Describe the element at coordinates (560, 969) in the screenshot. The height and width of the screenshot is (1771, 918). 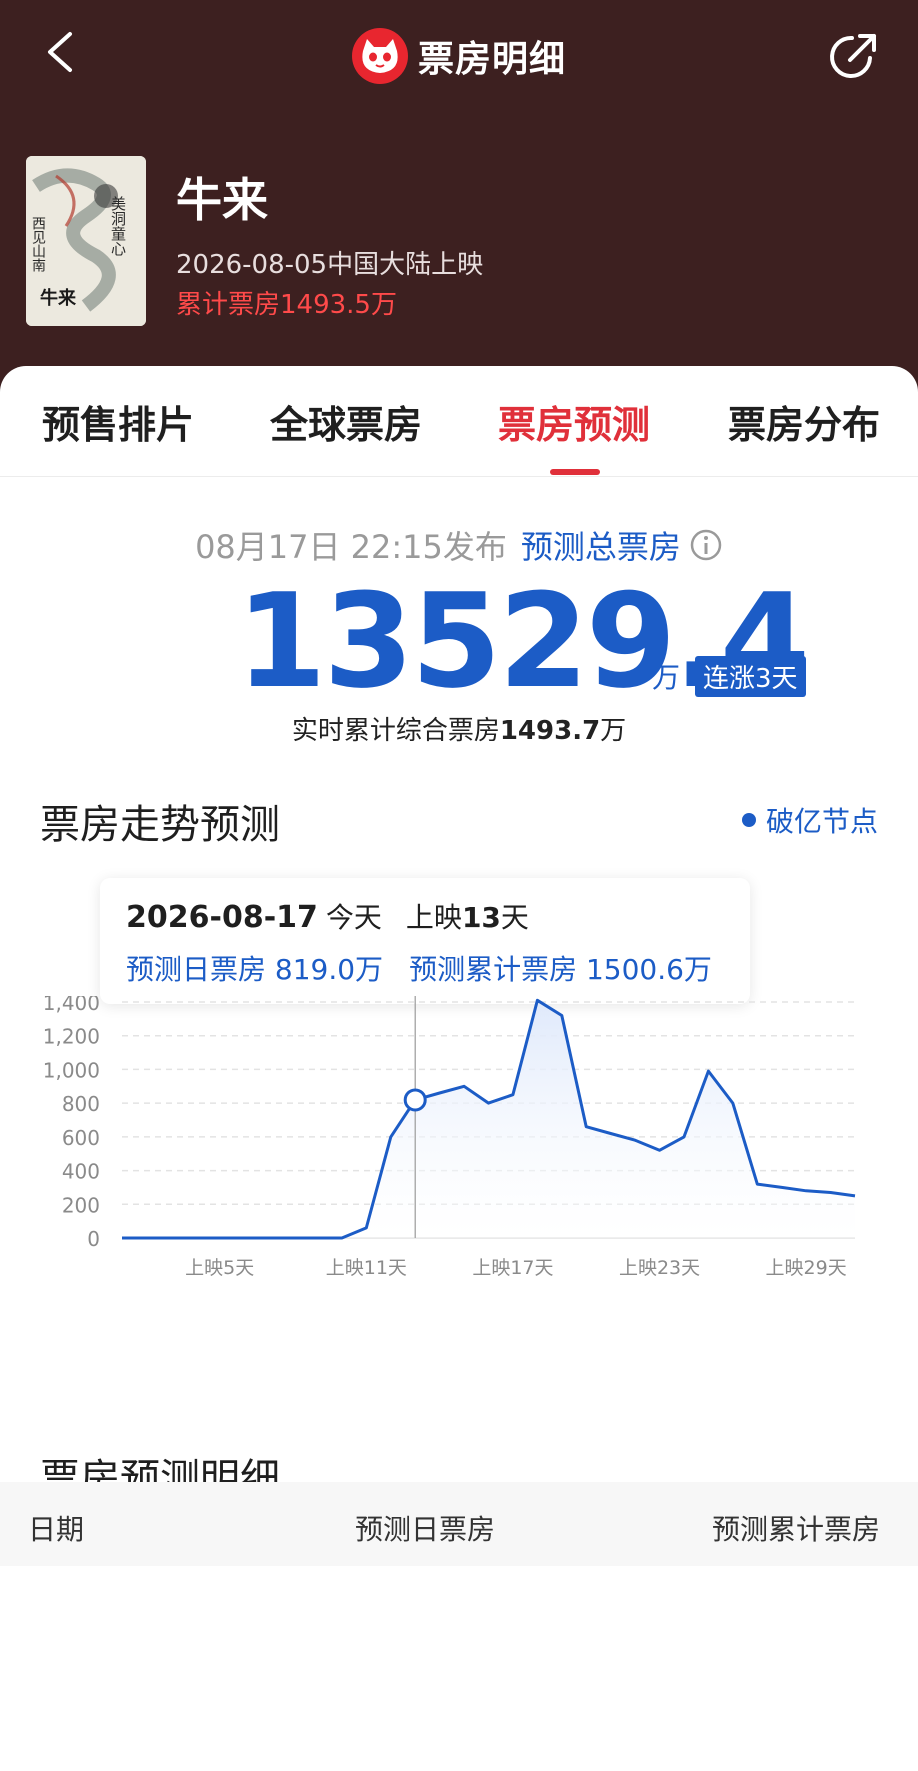
I see `tooltip-cumulative: 预测累计票房 1500.6万` at that location.